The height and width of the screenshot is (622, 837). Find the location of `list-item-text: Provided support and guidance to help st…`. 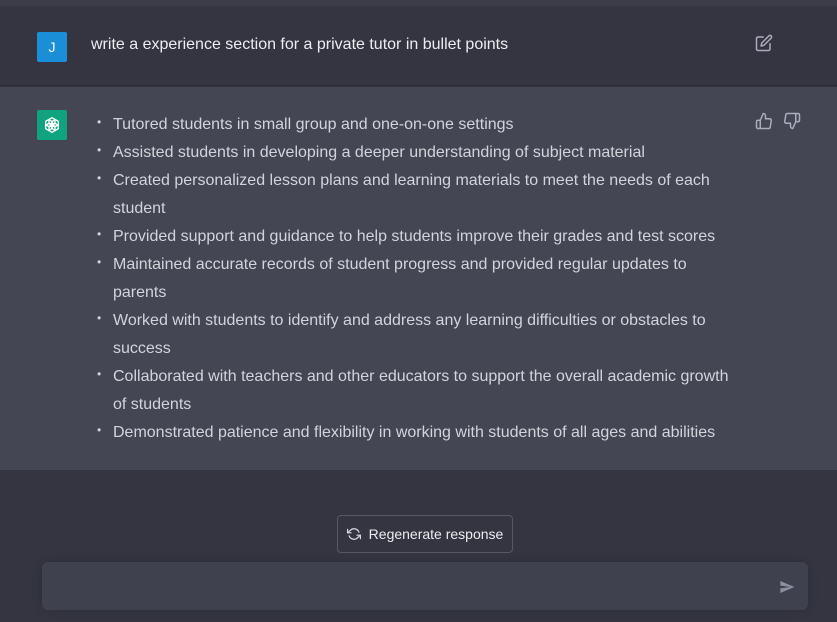

list-item-text: Provided support and guidance to help st… is located at coordinates (414, 236).